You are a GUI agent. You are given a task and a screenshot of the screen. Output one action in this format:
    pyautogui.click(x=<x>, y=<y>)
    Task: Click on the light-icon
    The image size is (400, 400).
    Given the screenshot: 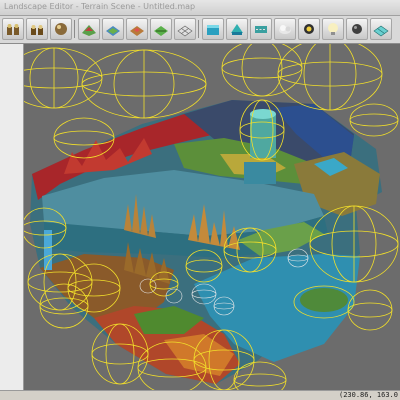 What is the action you would take?
    pyautogui.click(x=309, y=29)
    